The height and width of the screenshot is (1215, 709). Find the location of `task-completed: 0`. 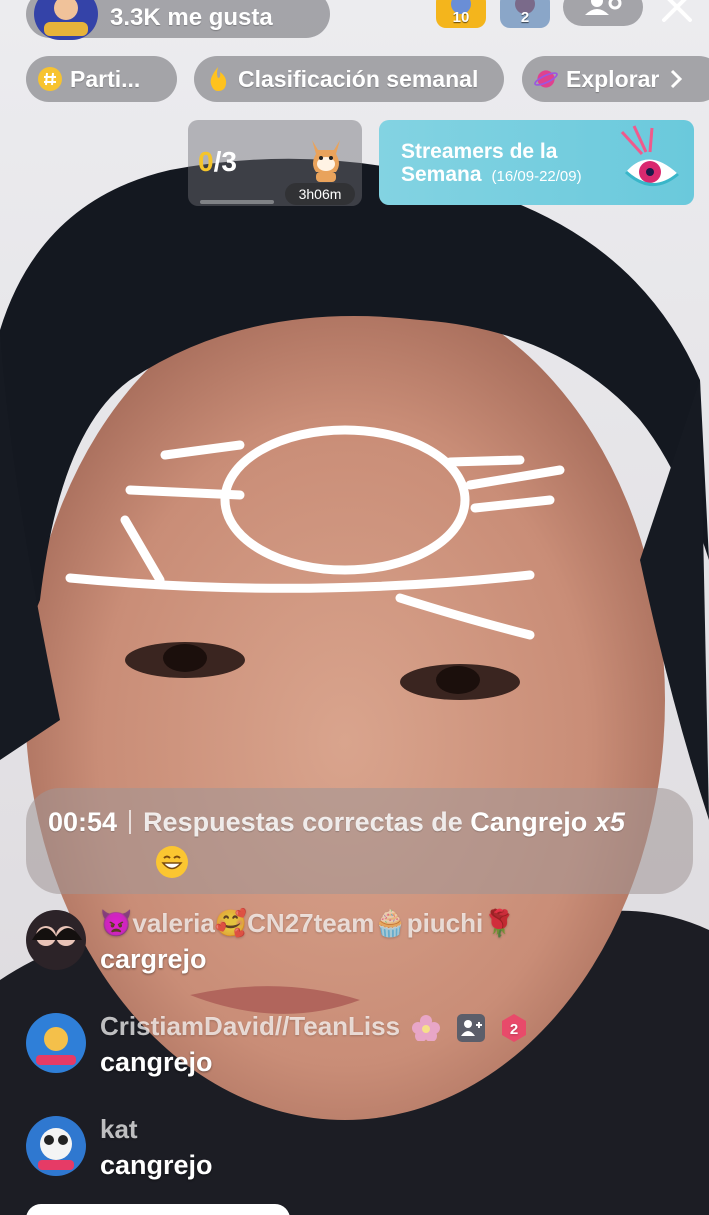

task-completed: 0 is located at coordinates (206, 161).